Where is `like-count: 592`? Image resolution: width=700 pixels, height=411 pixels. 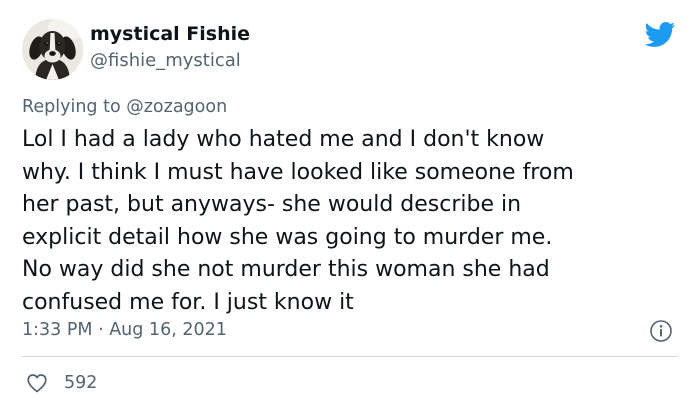 like-count: 592 is located at coordinates (81, 383).